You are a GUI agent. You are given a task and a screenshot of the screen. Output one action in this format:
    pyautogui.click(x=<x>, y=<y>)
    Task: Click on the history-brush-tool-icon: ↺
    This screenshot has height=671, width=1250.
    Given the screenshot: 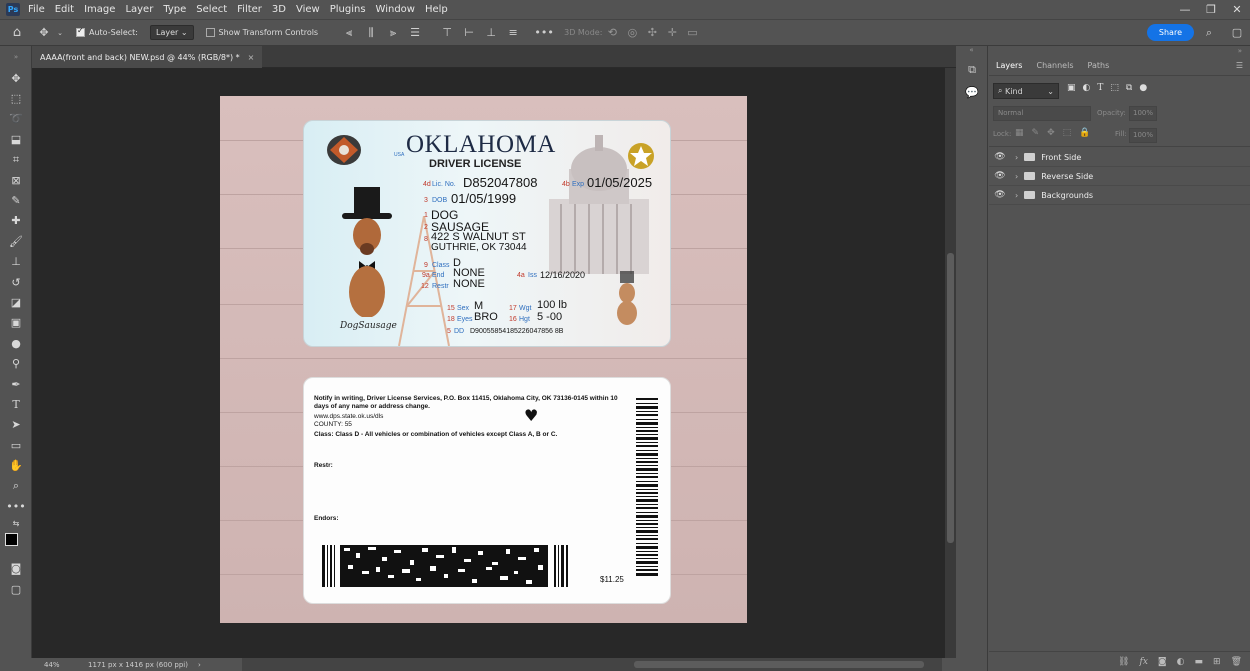 What is the action you would take?
    pyautogui.click(x=16, y=282)
    